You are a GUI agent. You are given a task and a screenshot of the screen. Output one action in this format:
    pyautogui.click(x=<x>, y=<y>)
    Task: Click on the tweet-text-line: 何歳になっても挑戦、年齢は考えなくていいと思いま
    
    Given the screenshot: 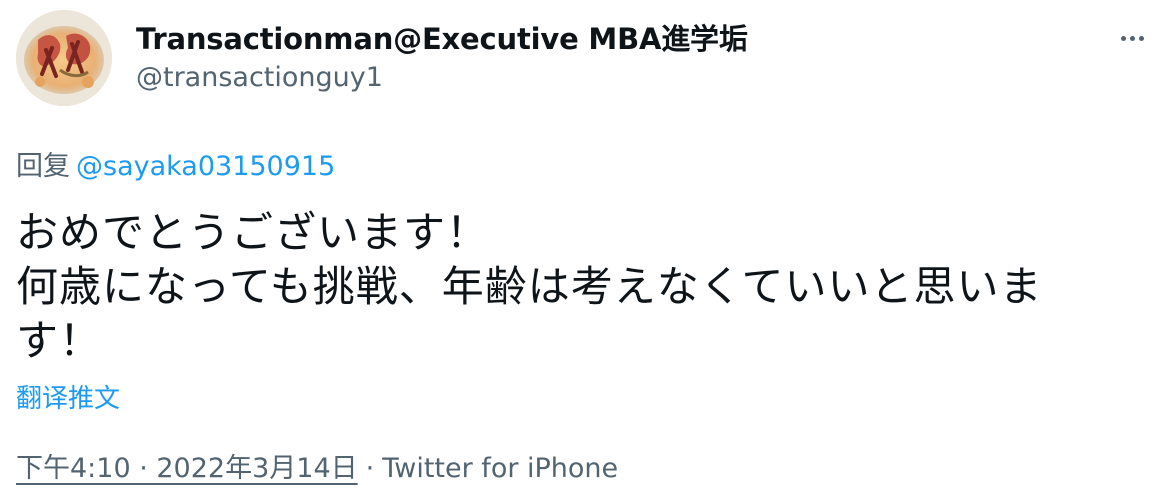 What is the action you would take?
    pyautogui.click(x=529, y=286)
    